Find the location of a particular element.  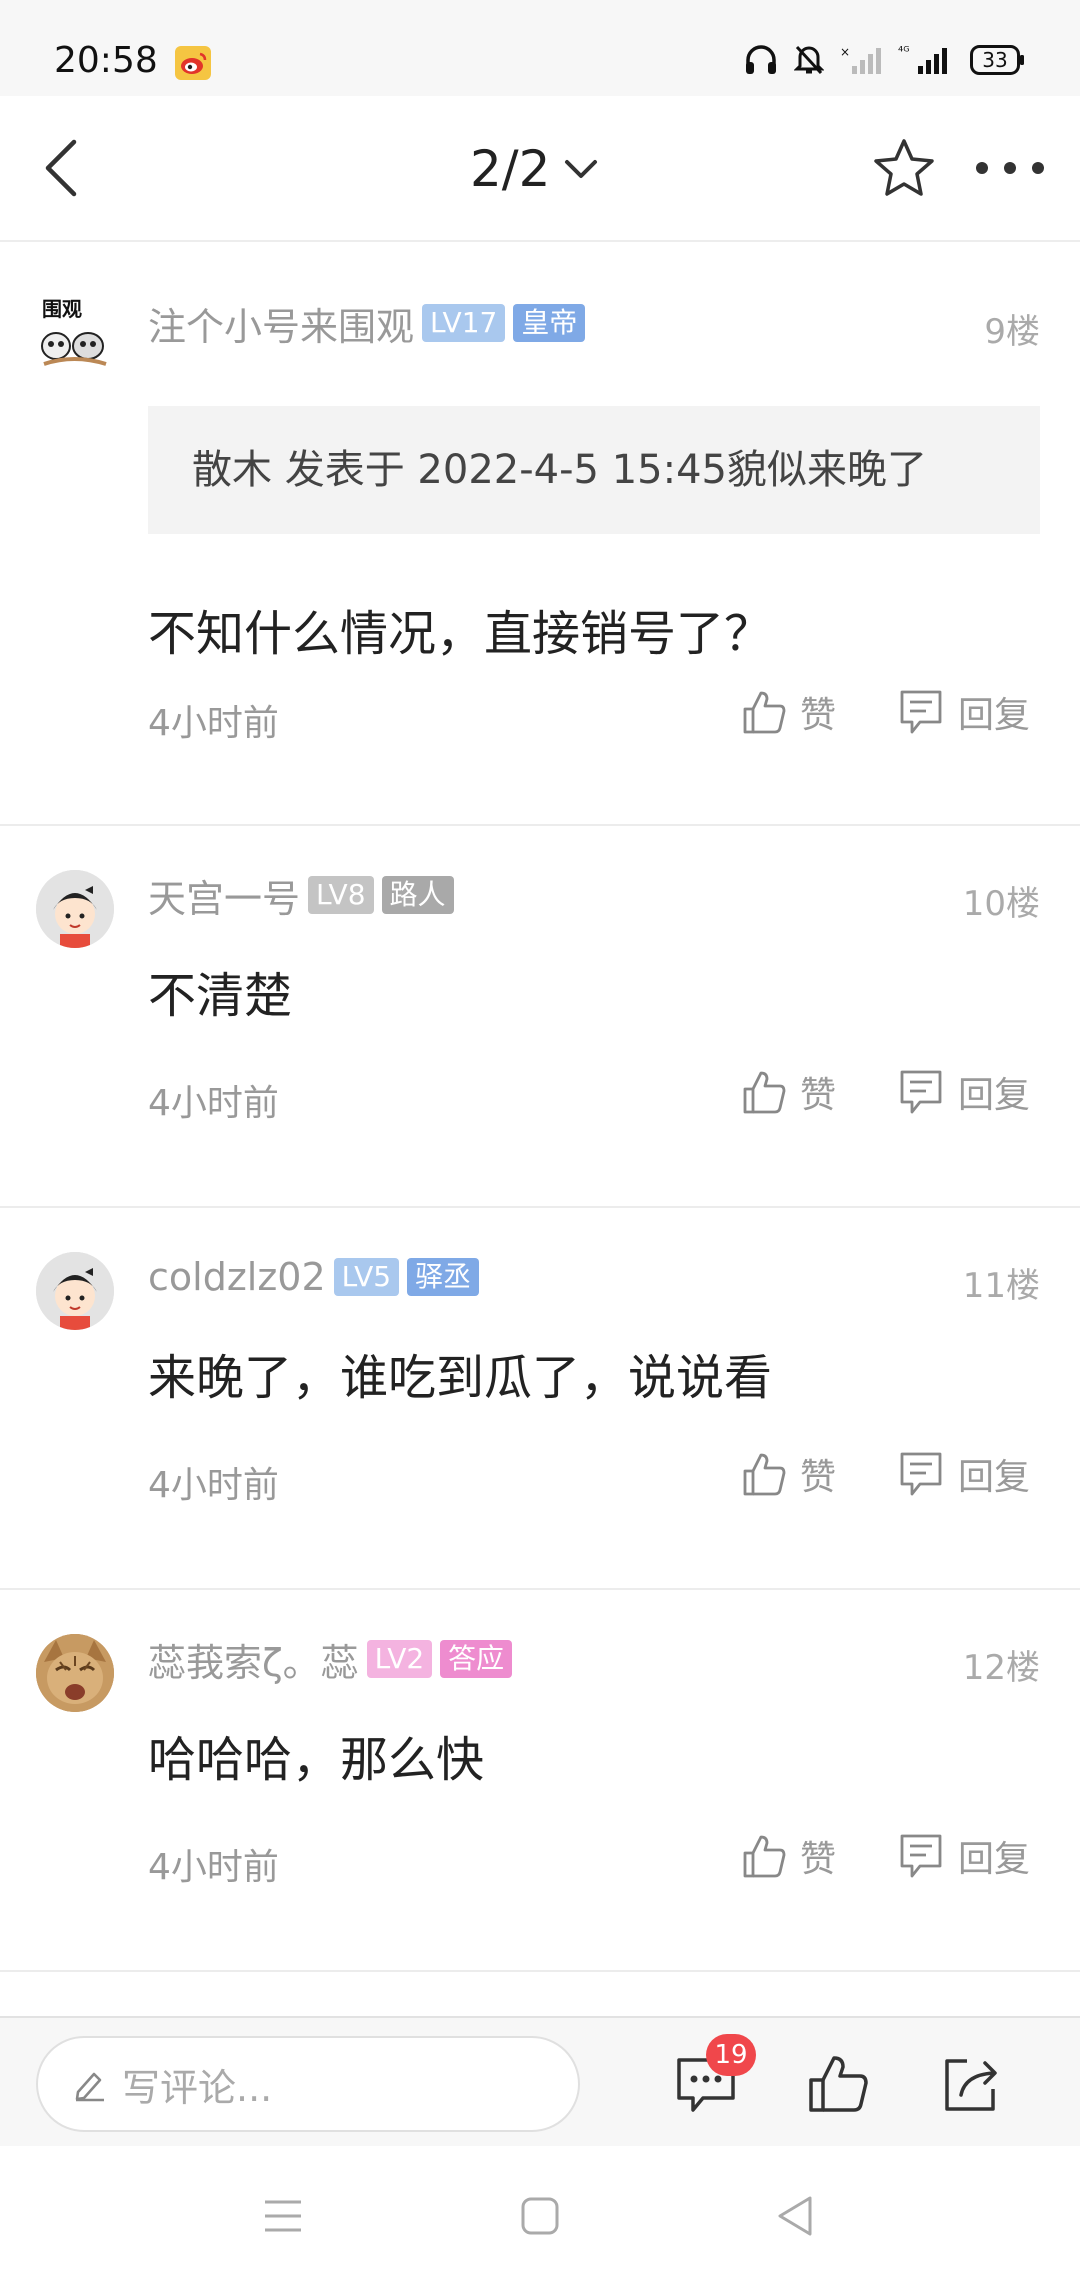

share-icon is located at coordinates (971, 2085).